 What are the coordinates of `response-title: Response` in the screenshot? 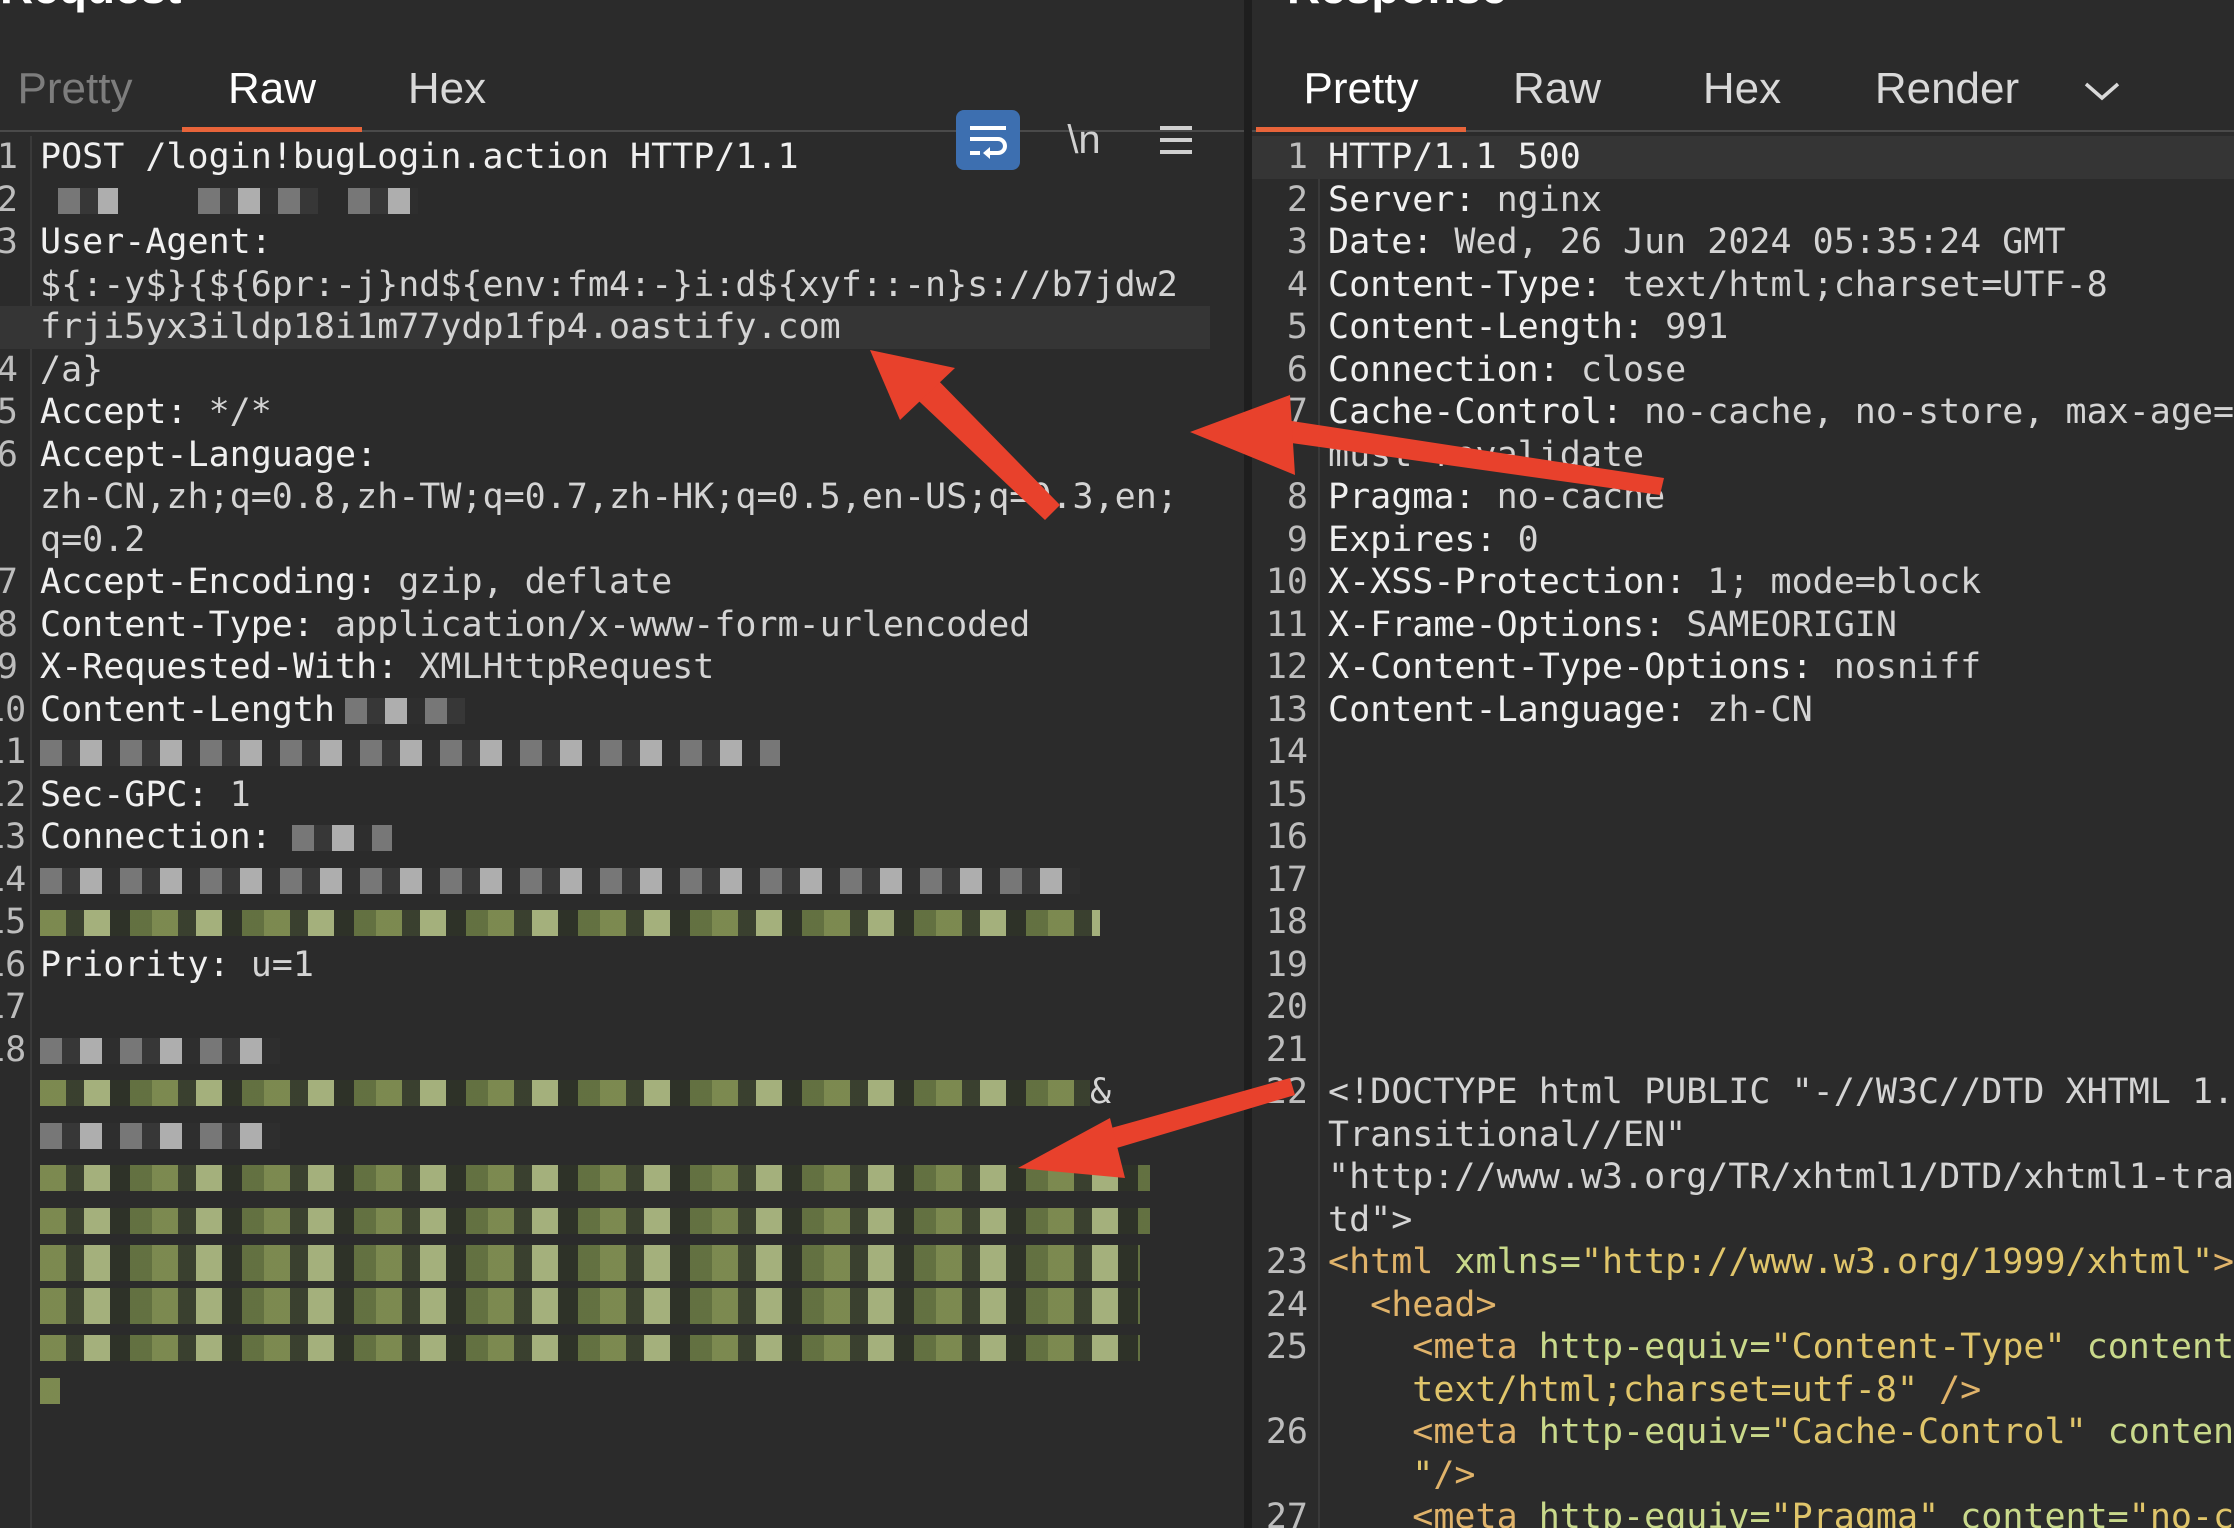 It's located at (1397, 7).